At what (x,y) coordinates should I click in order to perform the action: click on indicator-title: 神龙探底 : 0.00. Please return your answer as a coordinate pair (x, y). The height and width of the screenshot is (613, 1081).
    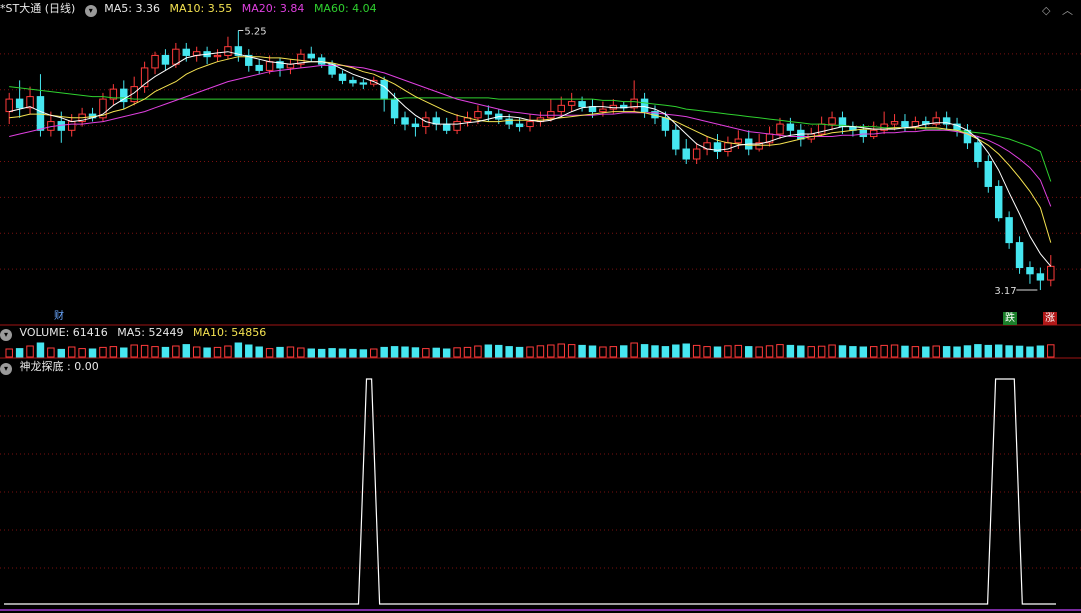
    Looking at the image, I should click on (59, 366).